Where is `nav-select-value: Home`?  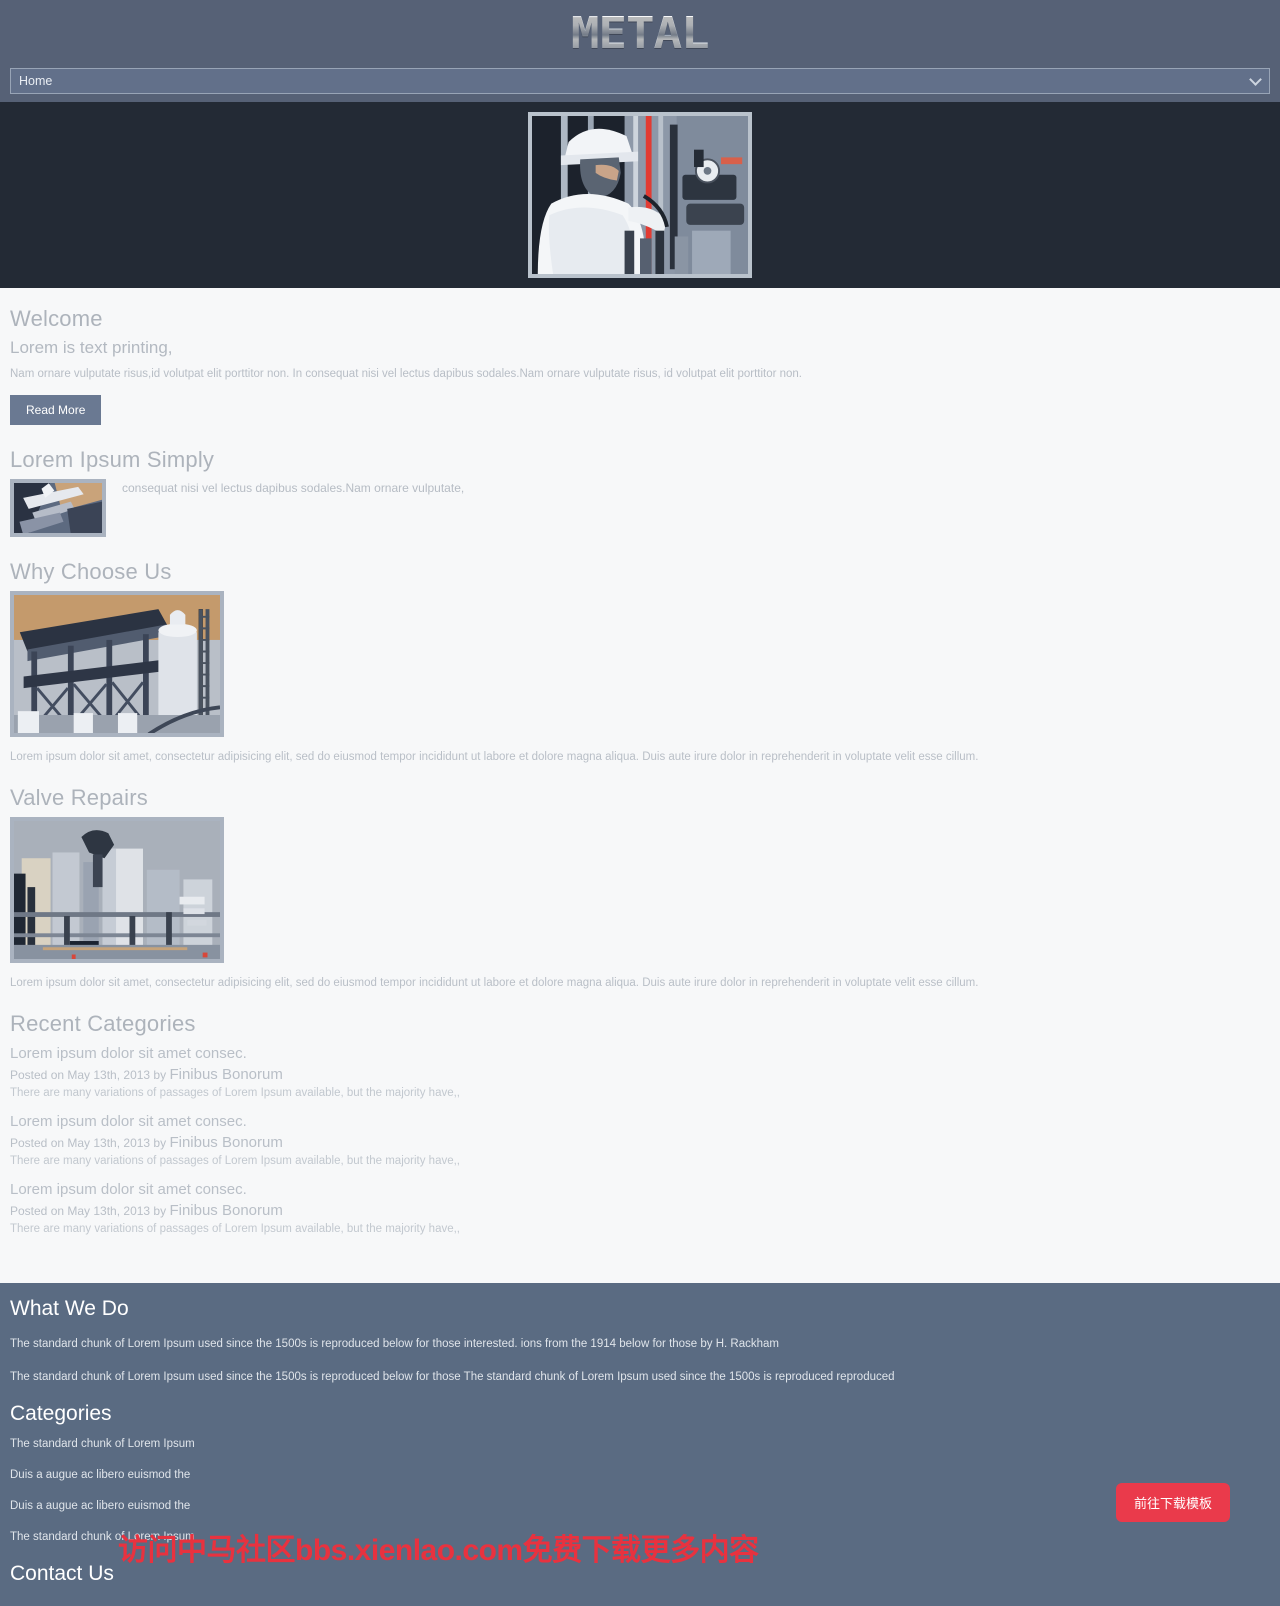 nav-select-value: Home is located at coordinates (36, 81).